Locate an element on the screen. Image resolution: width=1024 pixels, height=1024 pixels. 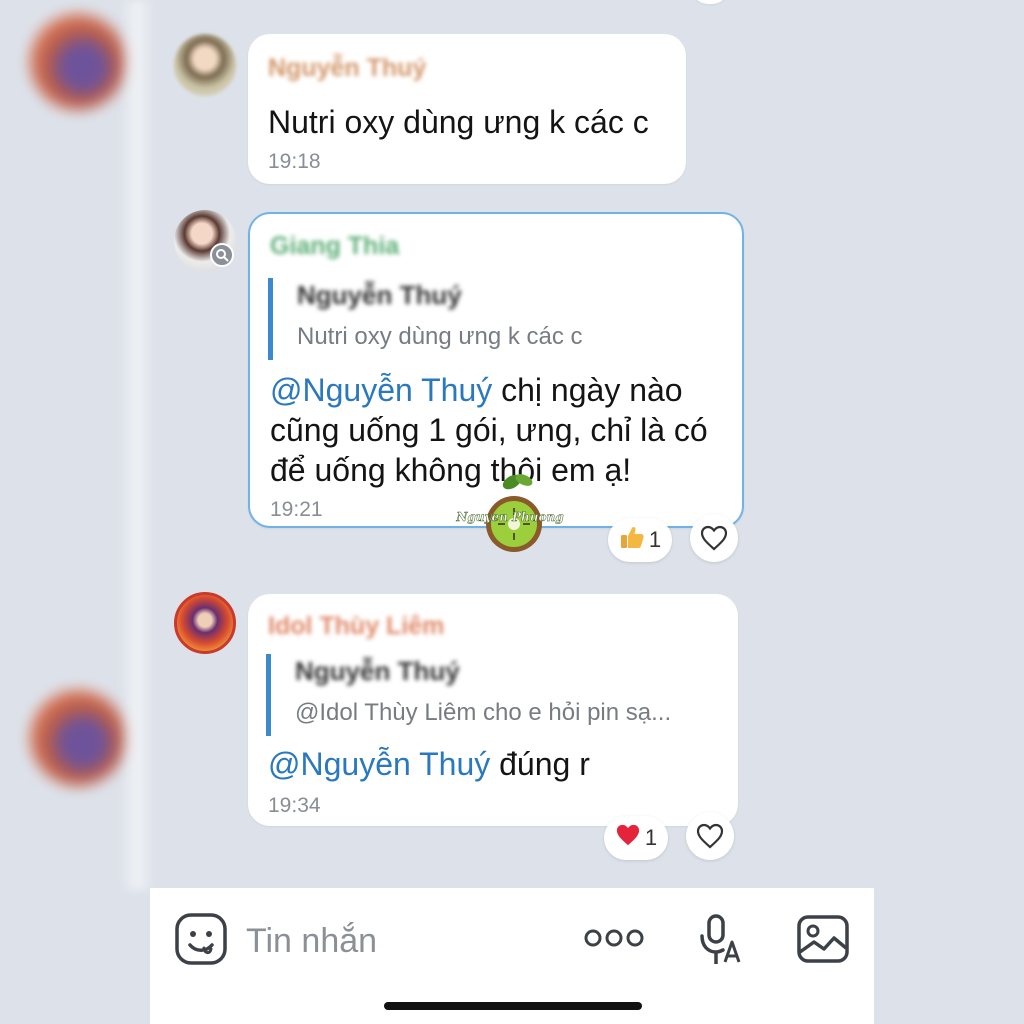
reply-quote: Nguyễn Thuý Nutri oxy dùng ưng k các c is located at coordinates (498, 319).